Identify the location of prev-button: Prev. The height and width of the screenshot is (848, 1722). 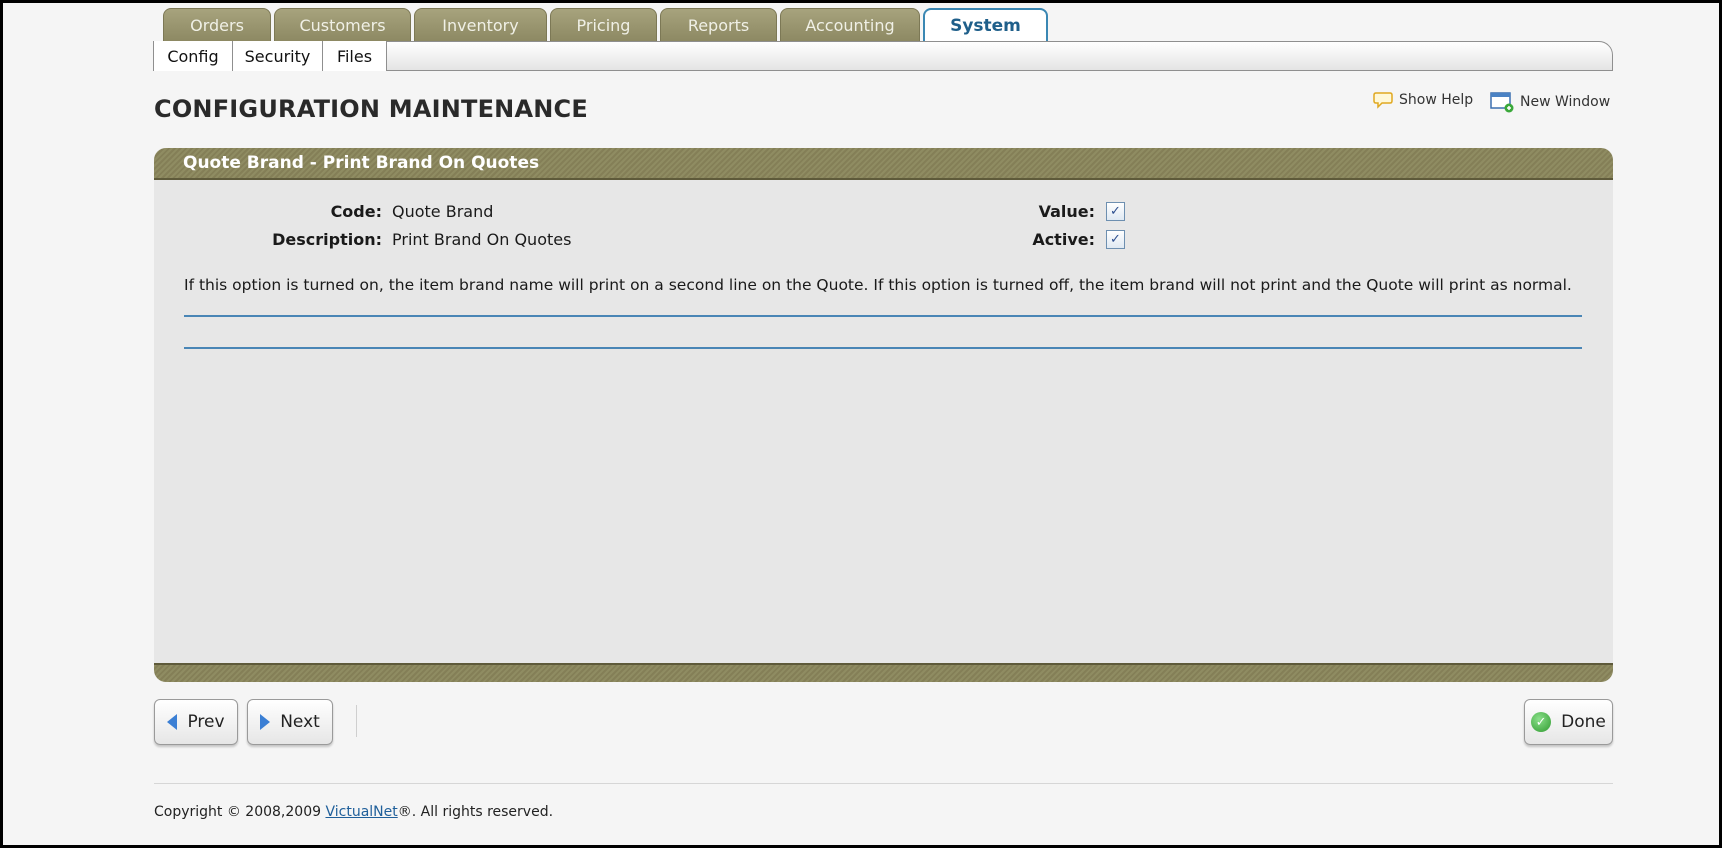
(196, 722).